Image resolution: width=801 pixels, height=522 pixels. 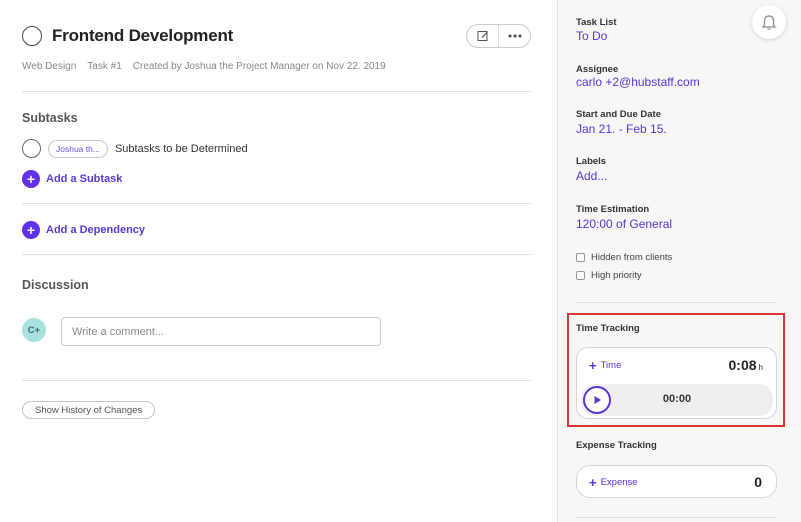 What do you see at coordinates (96, 230) in the screenshot?
I see `add-dependency-label: Add a Dependency` at bounding box center [96, 230].